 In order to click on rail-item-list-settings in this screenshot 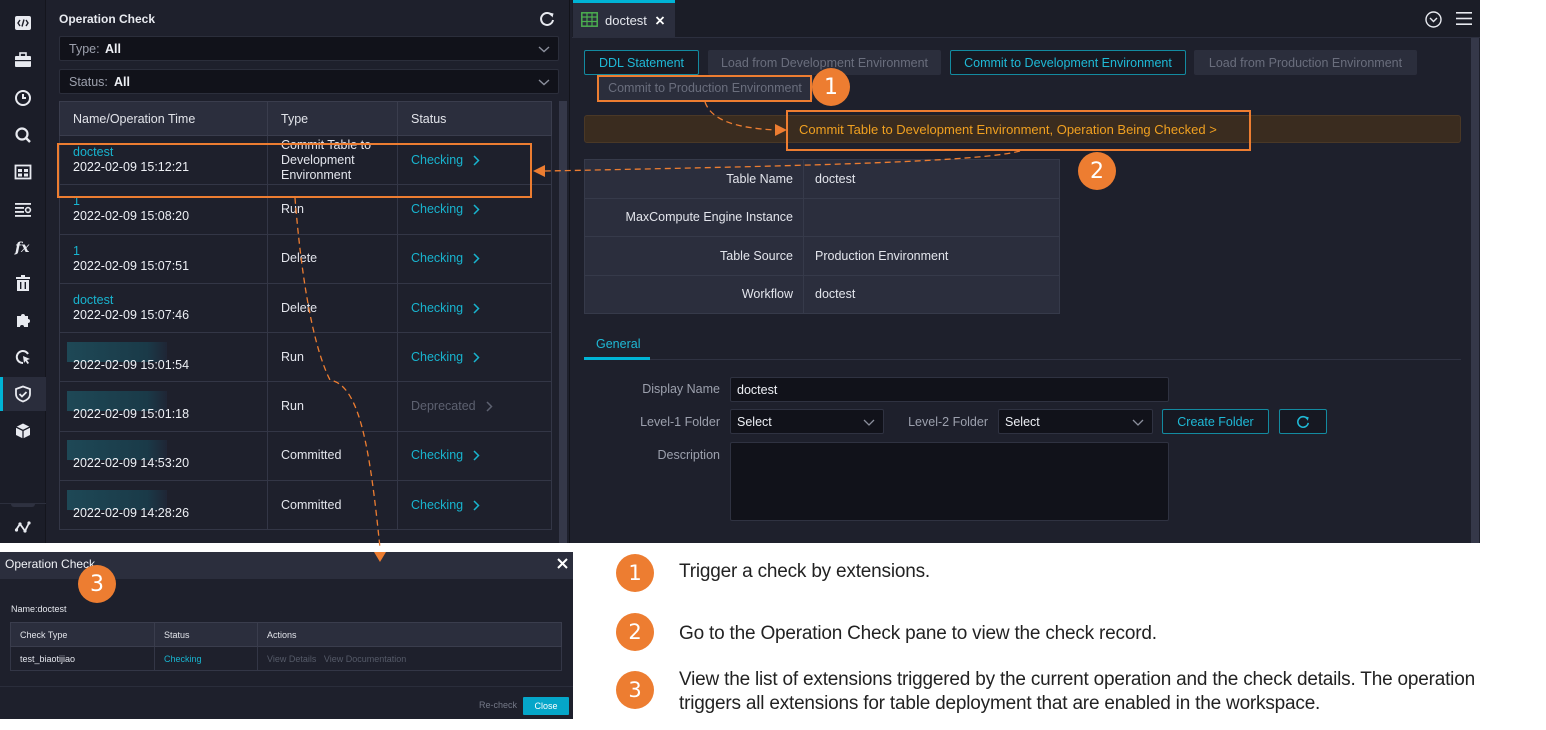, I will do `click(23, 209)`.